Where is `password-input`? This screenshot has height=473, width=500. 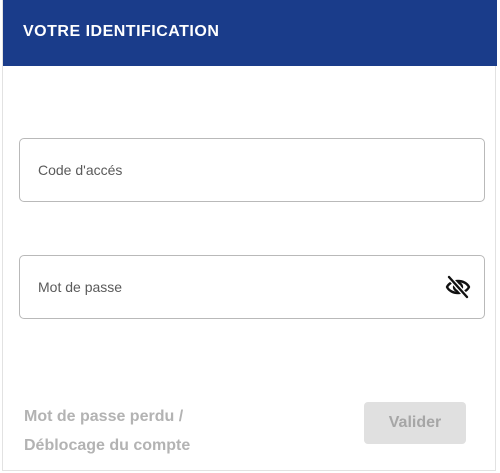 password-input is located at coordinates (228, 287).